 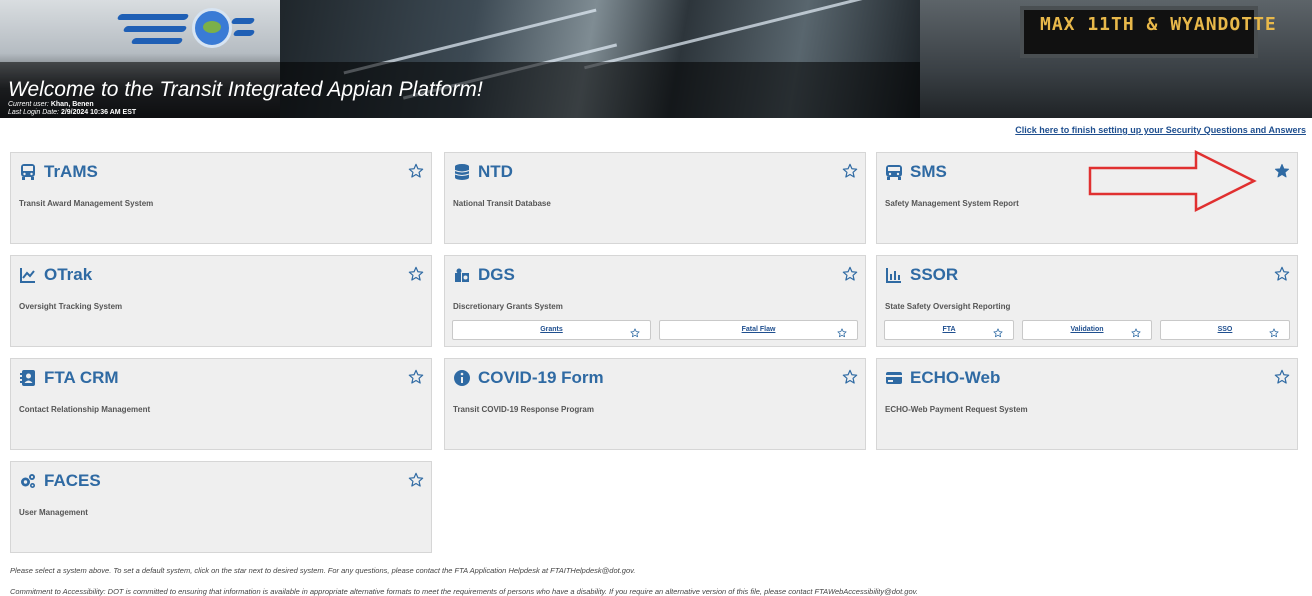 I want to click on card-description: State Safety Oversight Reporting, so click(x=948, y=306).